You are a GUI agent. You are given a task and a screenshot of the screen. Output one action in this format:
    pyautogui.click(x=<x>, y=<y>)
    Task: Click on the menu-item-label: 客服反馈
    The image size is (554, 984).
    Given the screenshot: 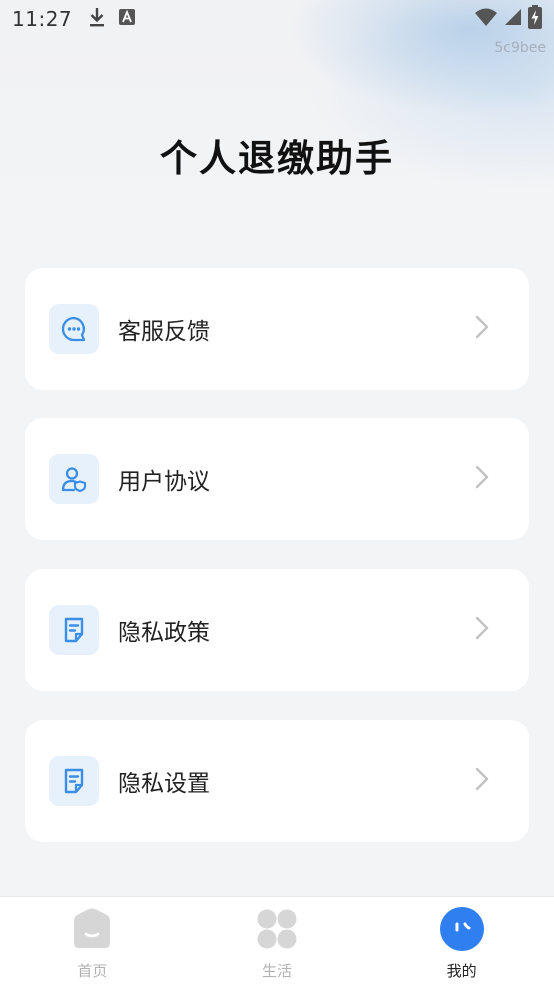 What is the action you would take?
    pyautogui.click(x=164, y=332)
    